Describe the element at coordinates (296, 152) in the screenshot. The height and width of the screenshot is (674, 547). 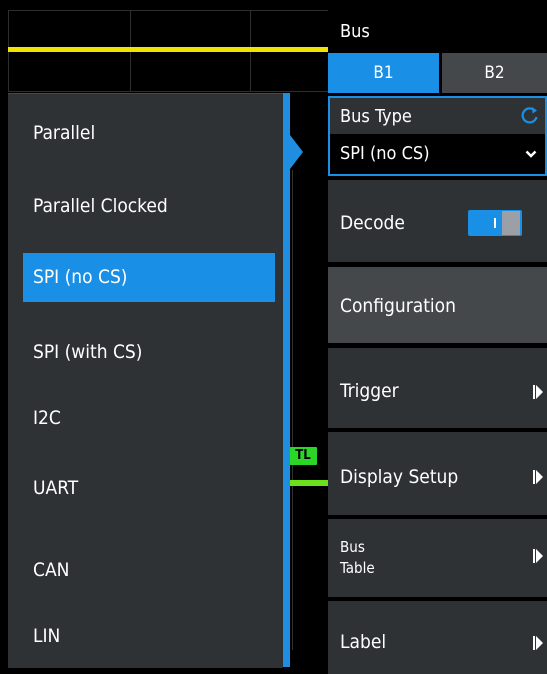
I see `pointer-arrow-icon` at that location.